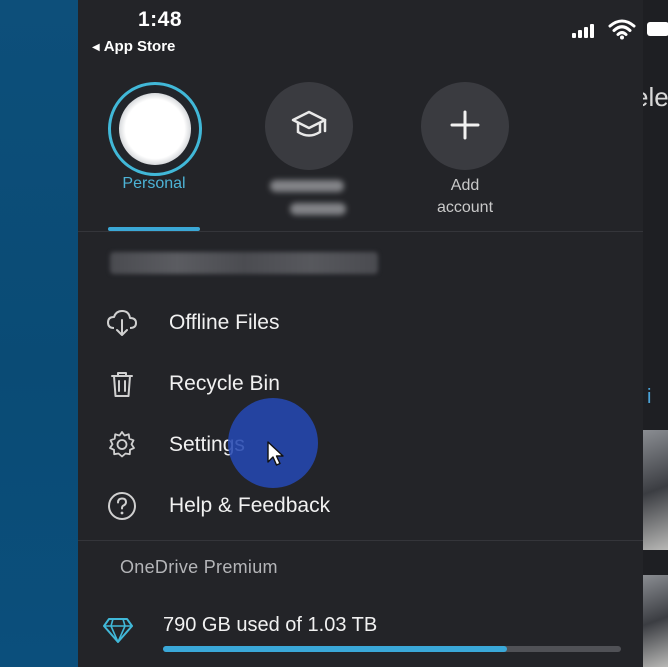 The height and width of the screenshot is (667, 668). What do you see at coordinates (585, 30) in the screenshot?
I see `cellular-signal-icon` at bounding box center [585, 30].